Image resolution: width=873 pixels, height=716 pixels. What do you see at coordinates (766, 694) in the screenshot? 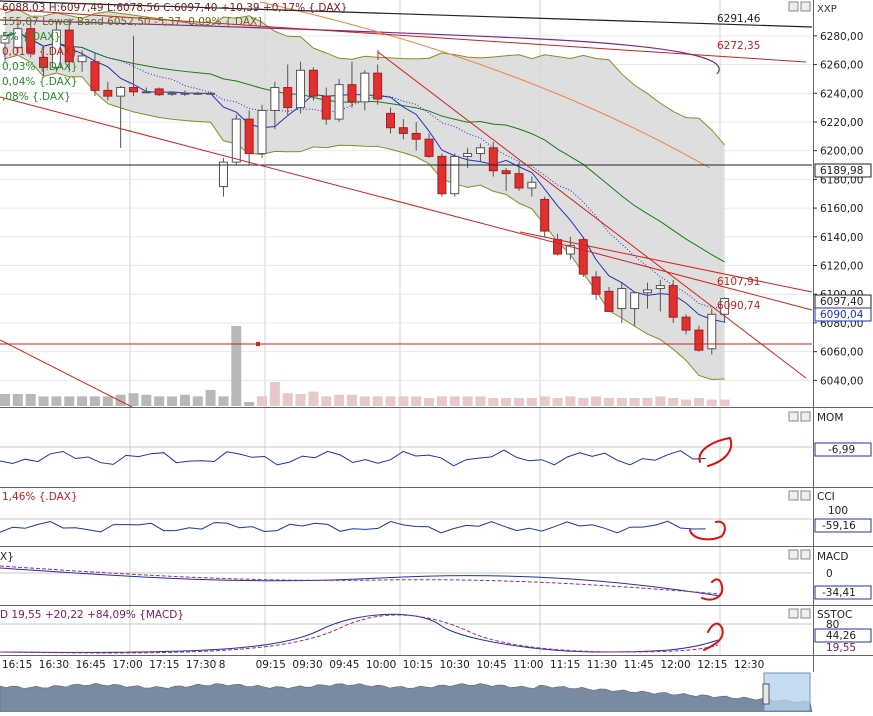
I see `navigator-handle` at bounding box center [766, 694].